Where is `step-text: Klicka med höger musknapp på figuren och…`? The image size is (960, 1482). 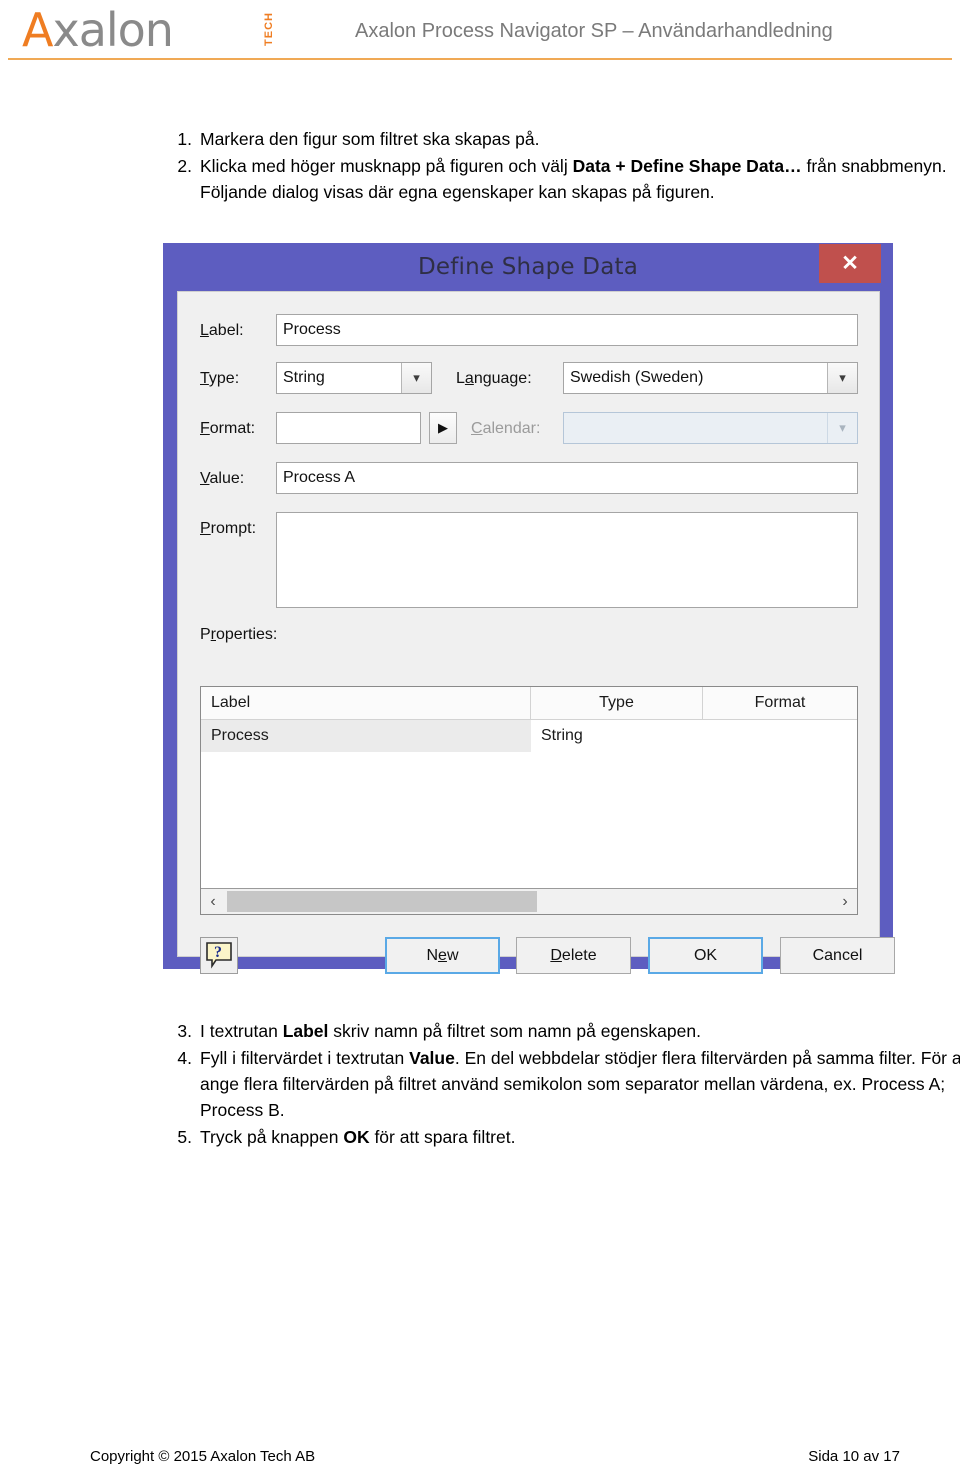
step-text: Klicka med höger musknapp på figuren och… is located at coordinates (386, 165).